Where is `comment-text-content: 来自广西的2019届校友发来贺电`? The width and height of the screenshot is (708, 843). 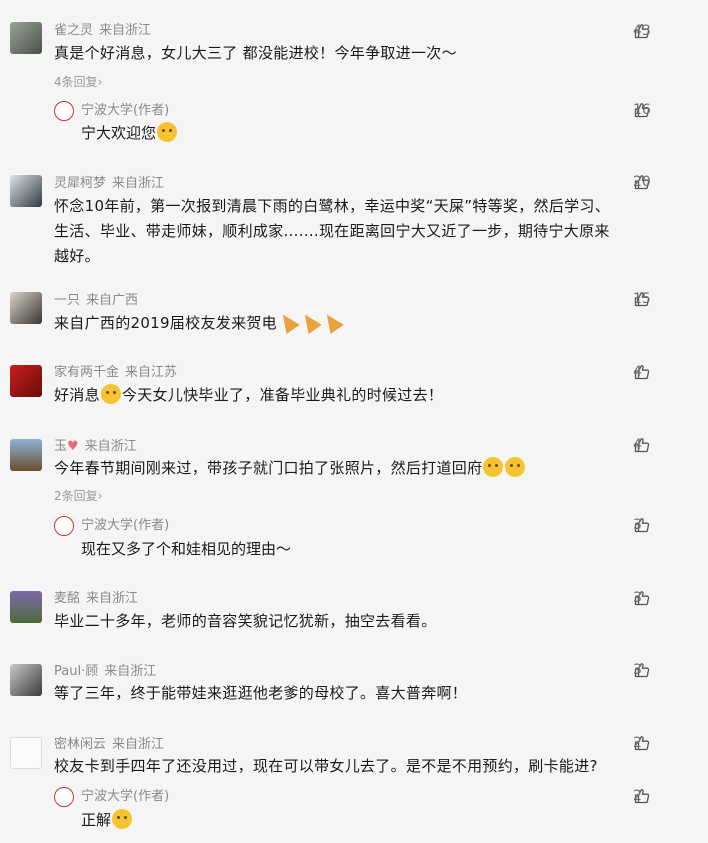
comment-text-content: 来自广西的2019届校友发来贺电 is located at coordinates (165, 323).